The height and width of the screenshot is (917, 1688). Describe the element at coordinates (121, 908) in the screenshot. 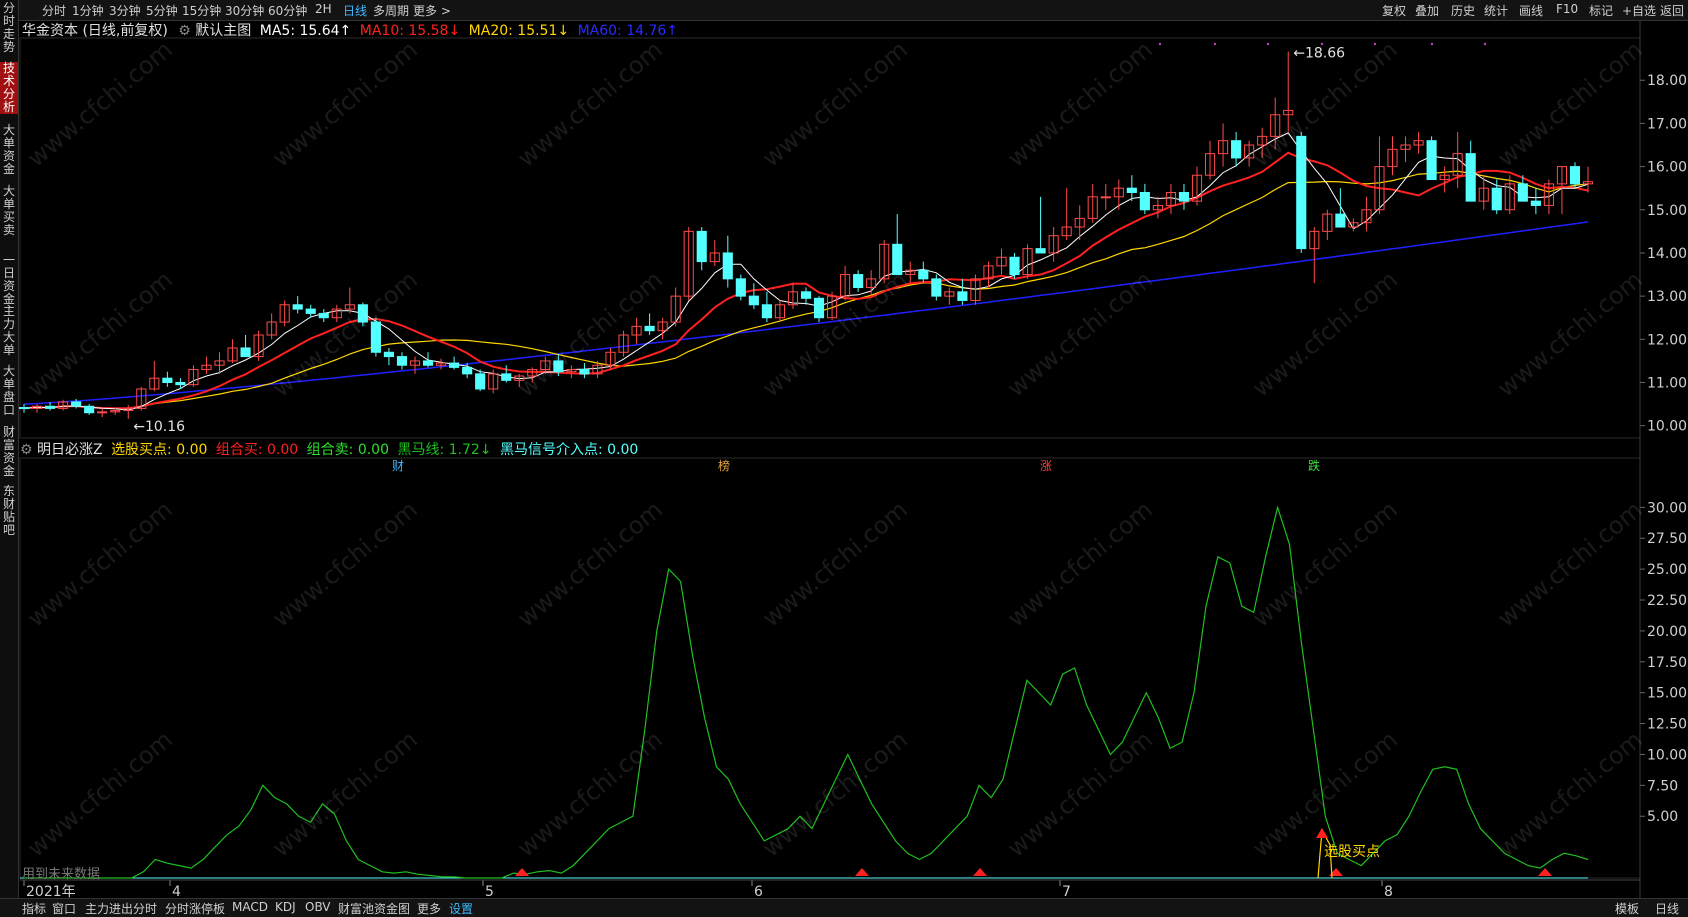

I see `bottom-tab-2: 主力进出分时` at that location.